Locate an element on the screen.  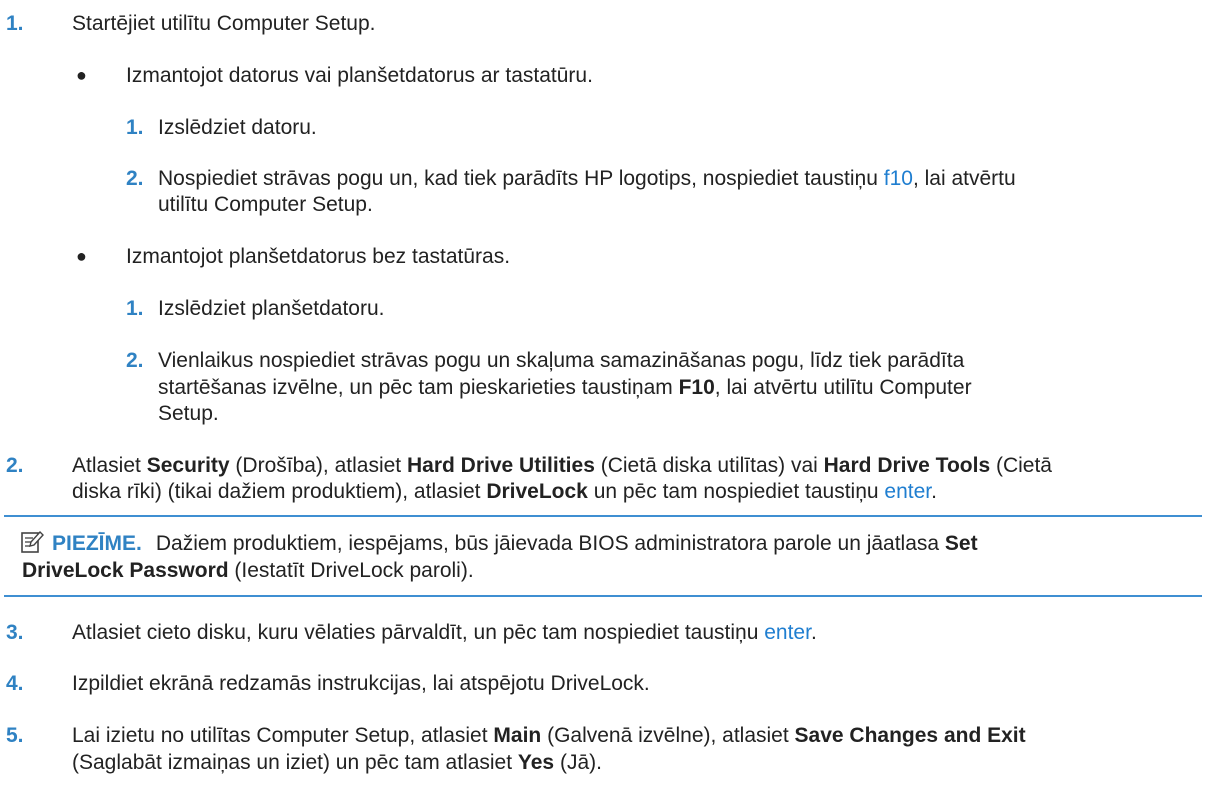
text-run: (Cietā is located at coordinates (1021, 465).